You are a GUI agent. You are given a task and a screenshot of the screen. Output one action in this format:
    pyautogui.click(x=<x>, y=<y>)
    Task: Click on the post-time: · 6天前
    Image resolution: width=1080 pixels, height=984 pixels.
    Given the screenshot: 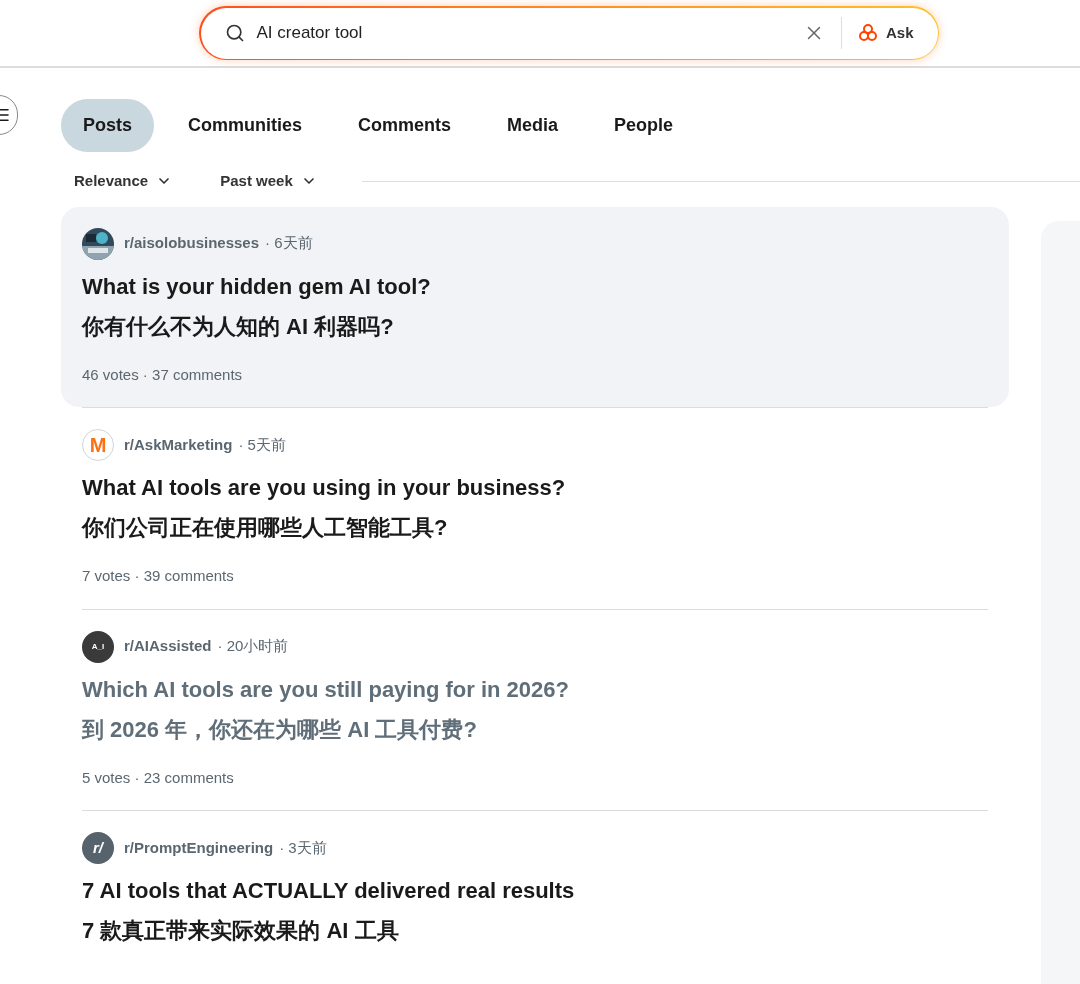 What is the action you would take?
    pyautogui.click(x=289, y=243)
    